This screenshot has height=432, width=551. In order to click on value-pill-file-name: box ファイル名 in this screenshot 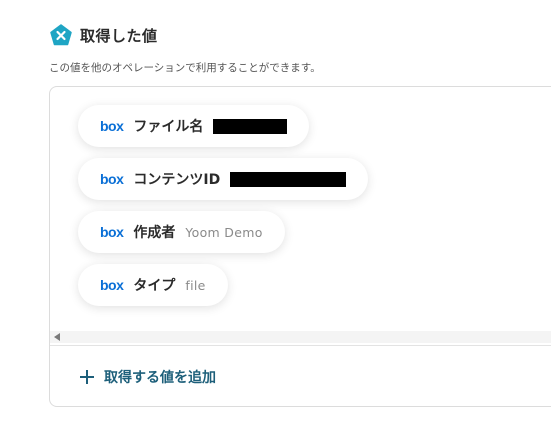, I will do `click(194, 126)`.